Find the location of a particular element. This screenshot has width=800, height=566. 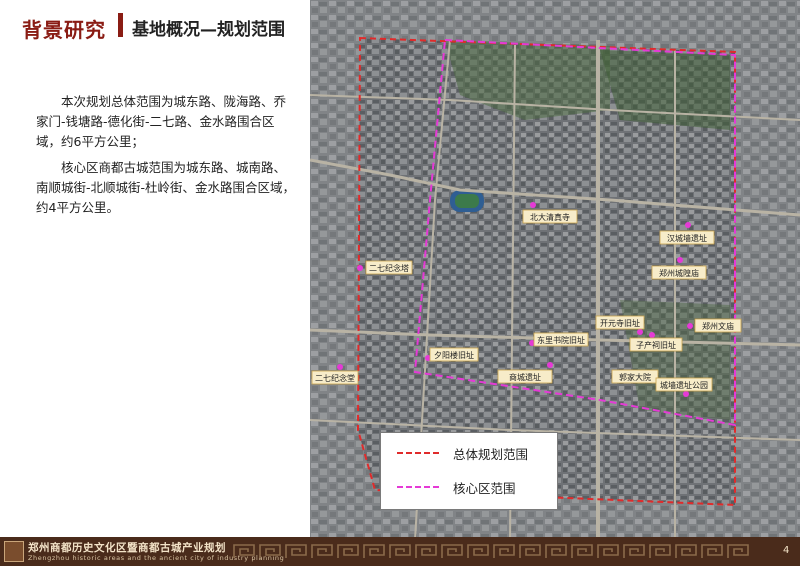

place-label: 郑州文庙 is located at coordinates (718, 326).